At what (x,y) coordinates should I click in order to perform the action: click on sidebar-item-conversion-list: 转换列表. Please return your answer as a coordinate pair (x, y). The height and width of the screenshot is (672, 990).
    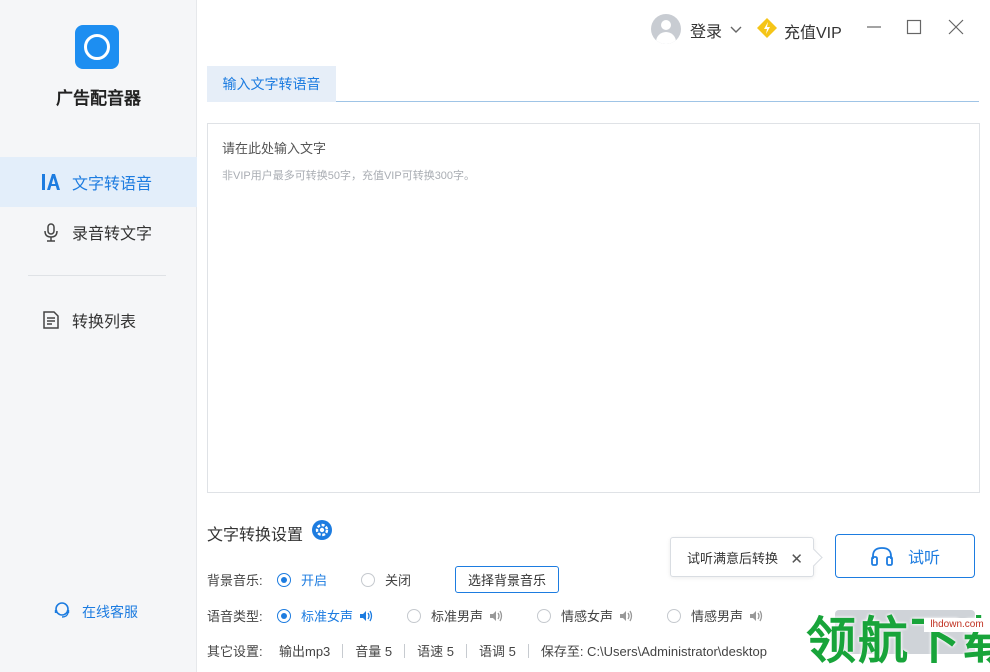
    Looking at the image, I should click on (98, 320).